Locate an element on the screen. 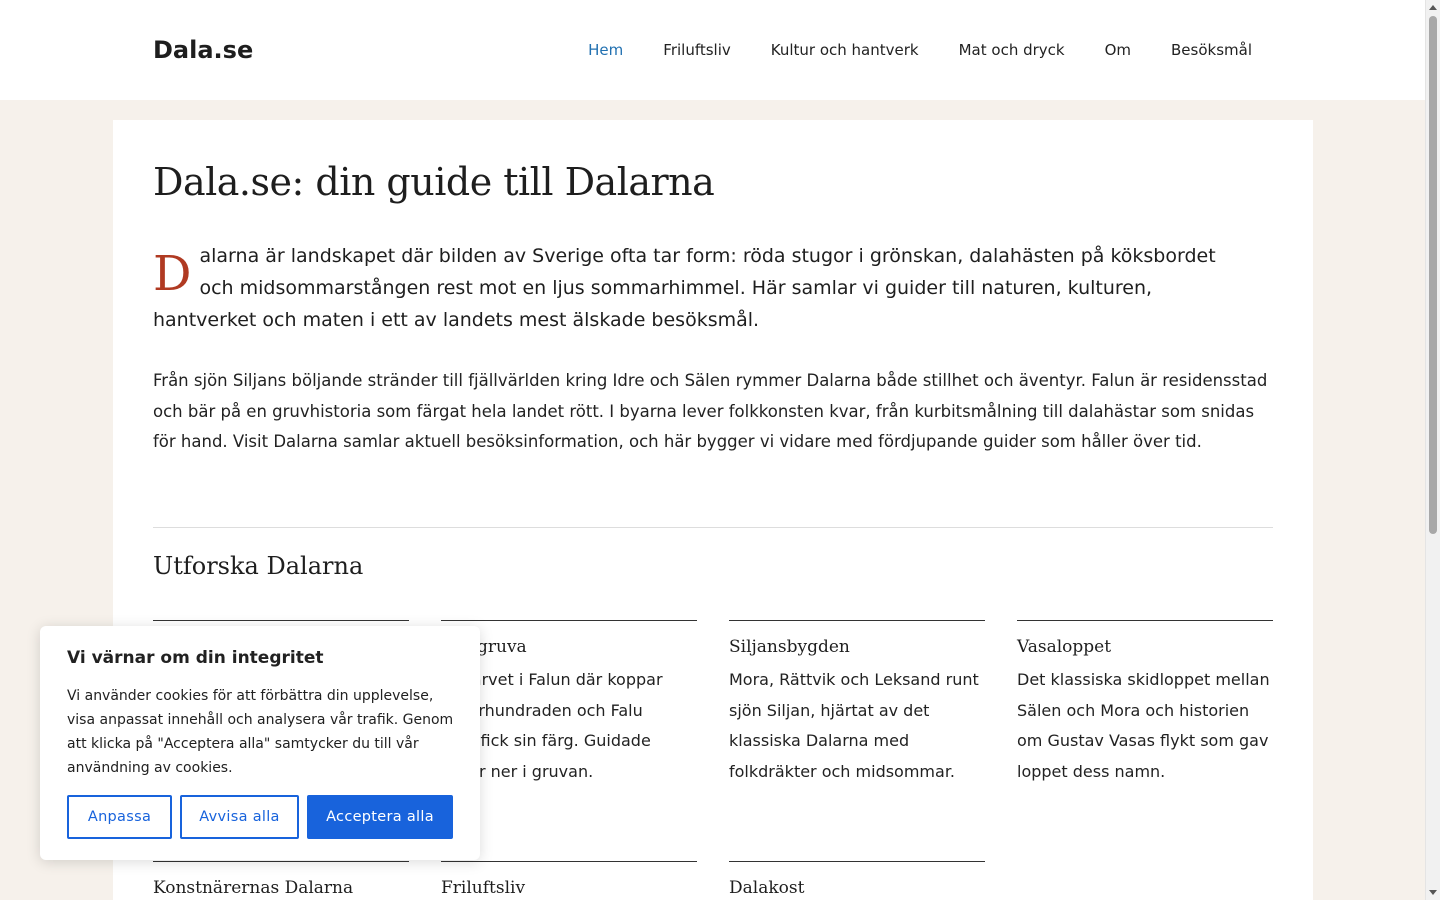 This screenshot has width=1440, height=900. nav-item-mat: Mat och dryck is located at coordinates (1012, 50).